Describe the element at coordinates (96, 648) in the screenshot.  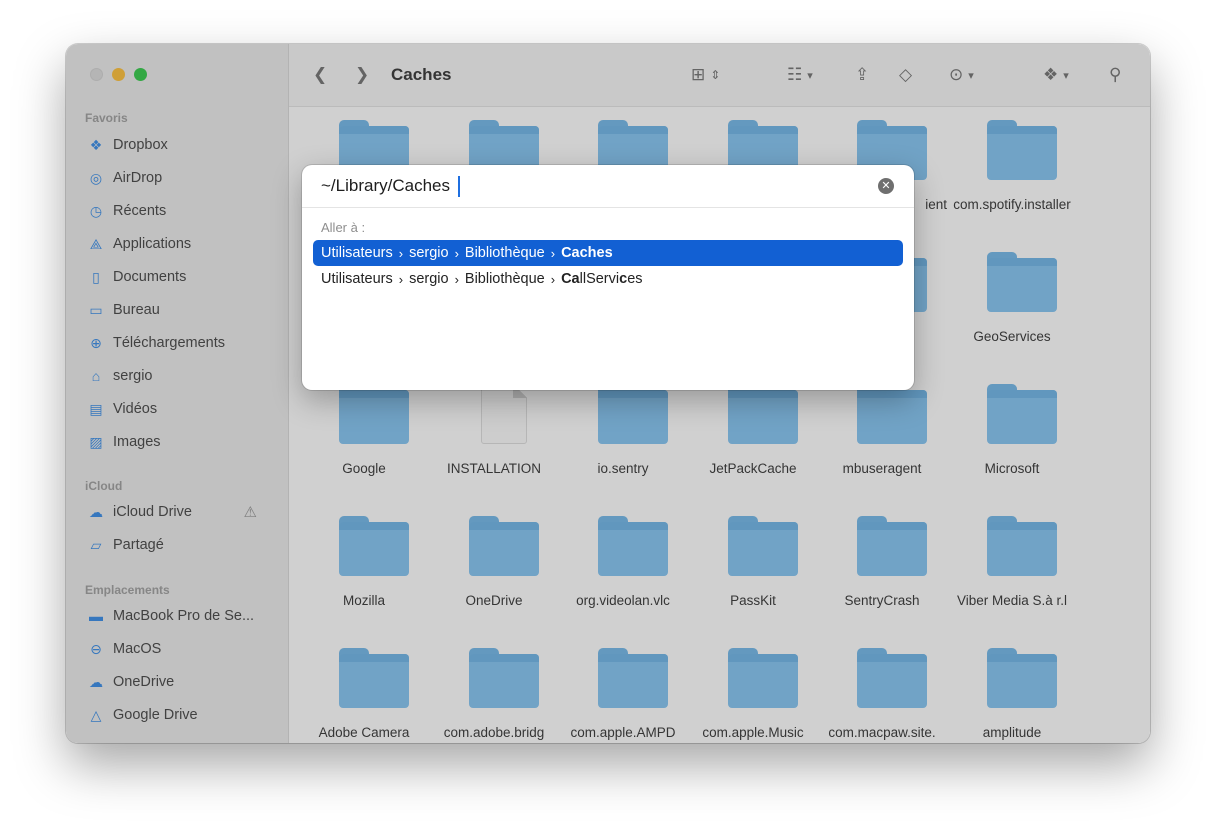
I see `disk-icon: ⊖` at that location.